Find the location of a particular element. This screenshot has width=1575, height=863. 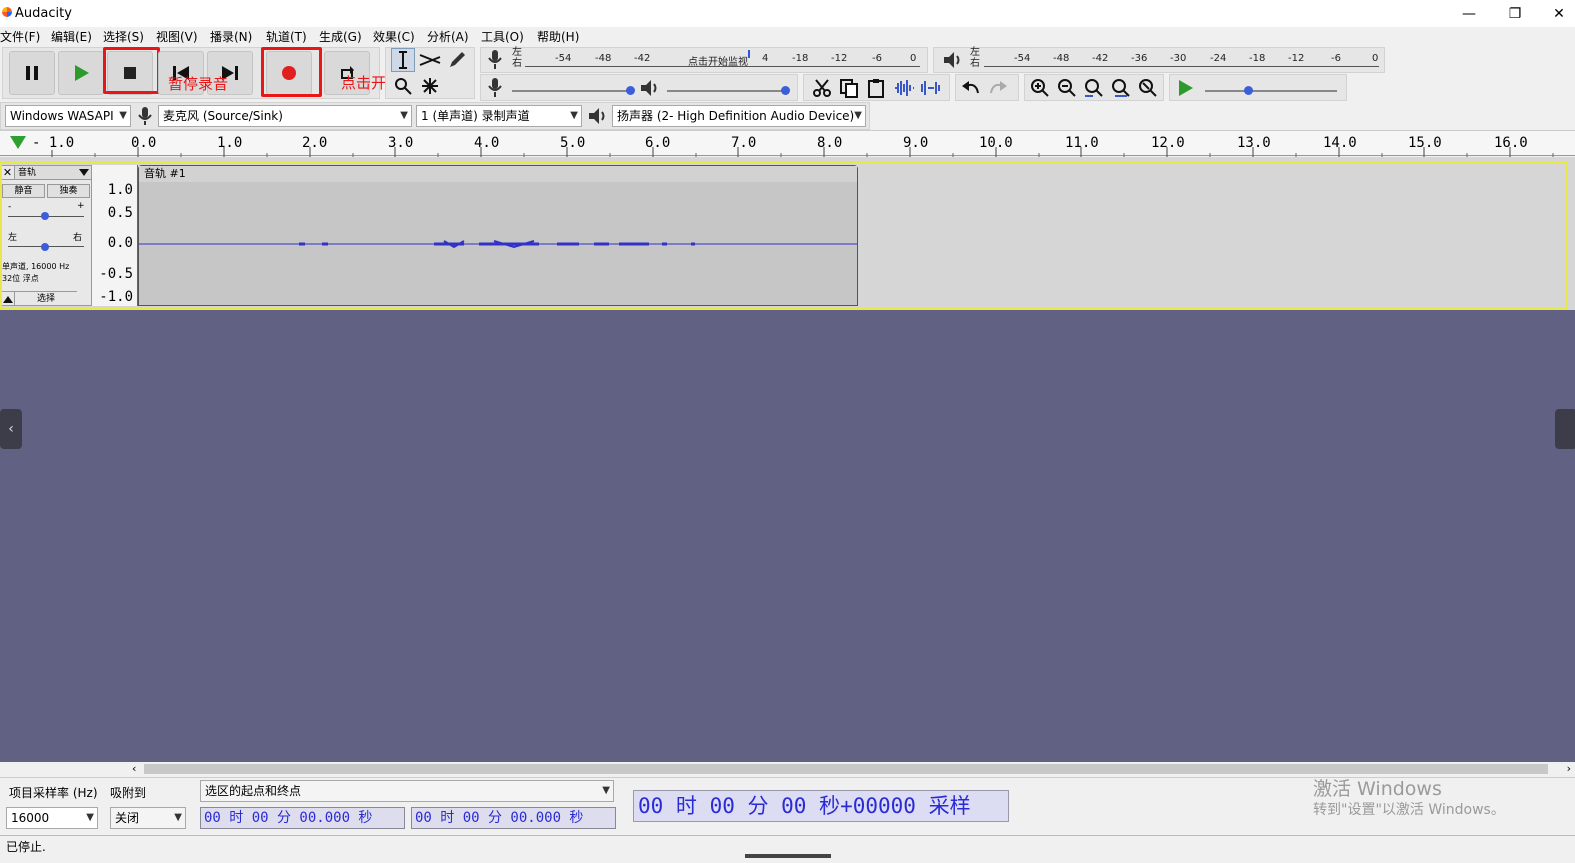

record-highlight-box is located at coordinates (291, 72).